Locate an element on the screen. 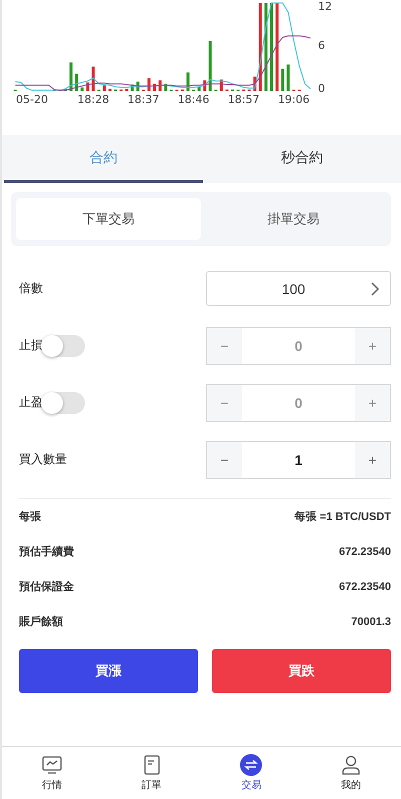 The height and width of the screenshot is (799, 401). info-label: 預估保證金 is located at coordinates (46, 587).